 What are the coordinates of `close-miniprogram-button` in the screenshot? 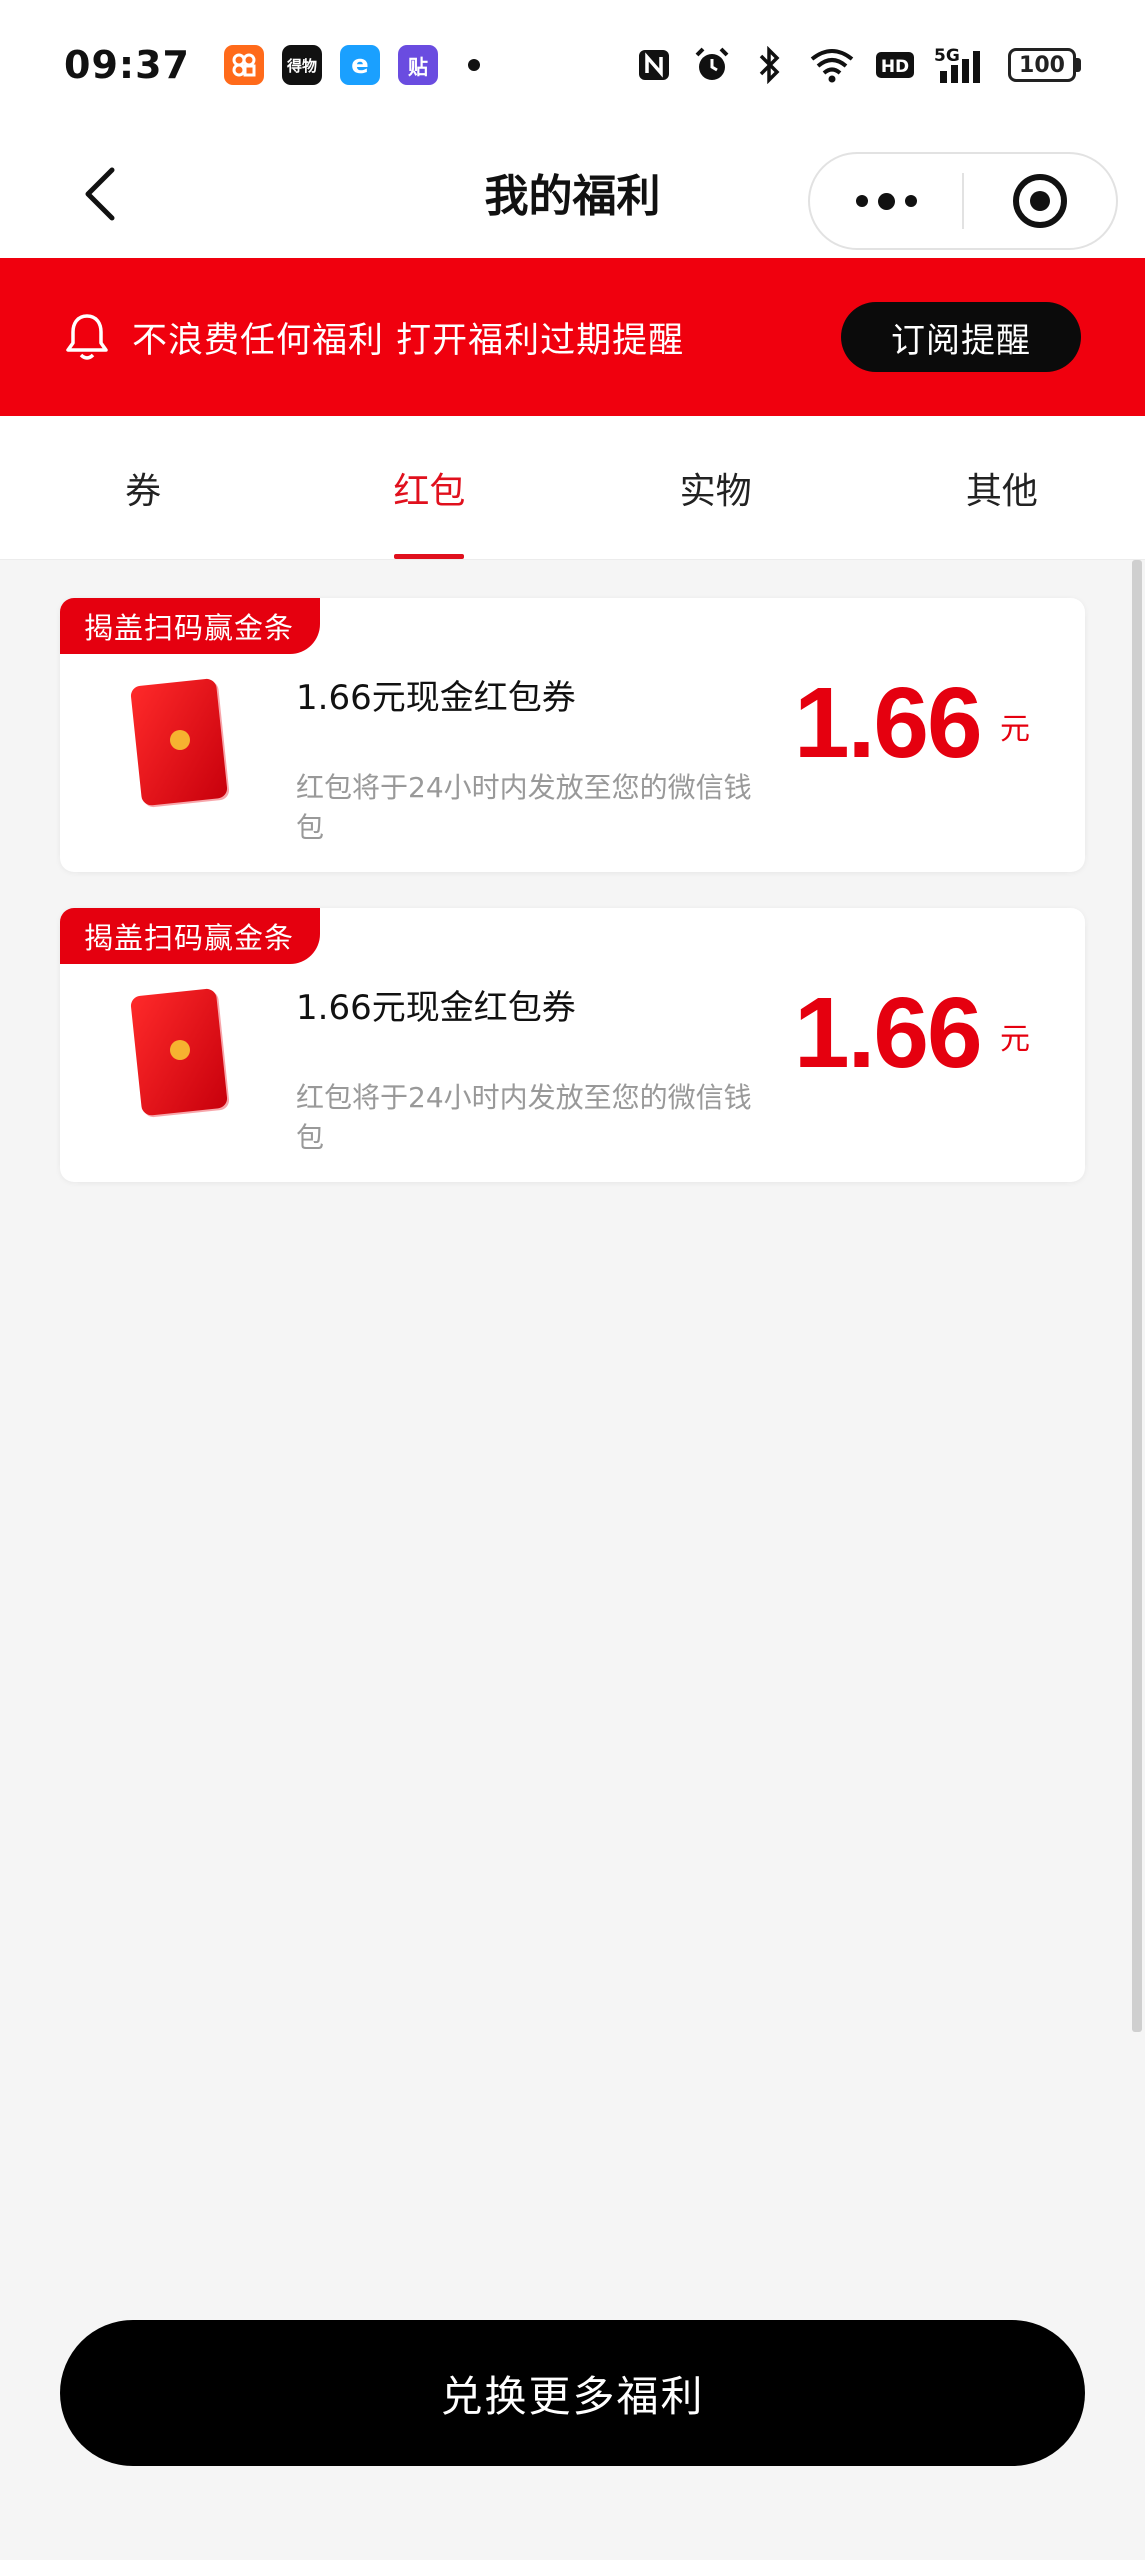 It's located at (1040, 201).